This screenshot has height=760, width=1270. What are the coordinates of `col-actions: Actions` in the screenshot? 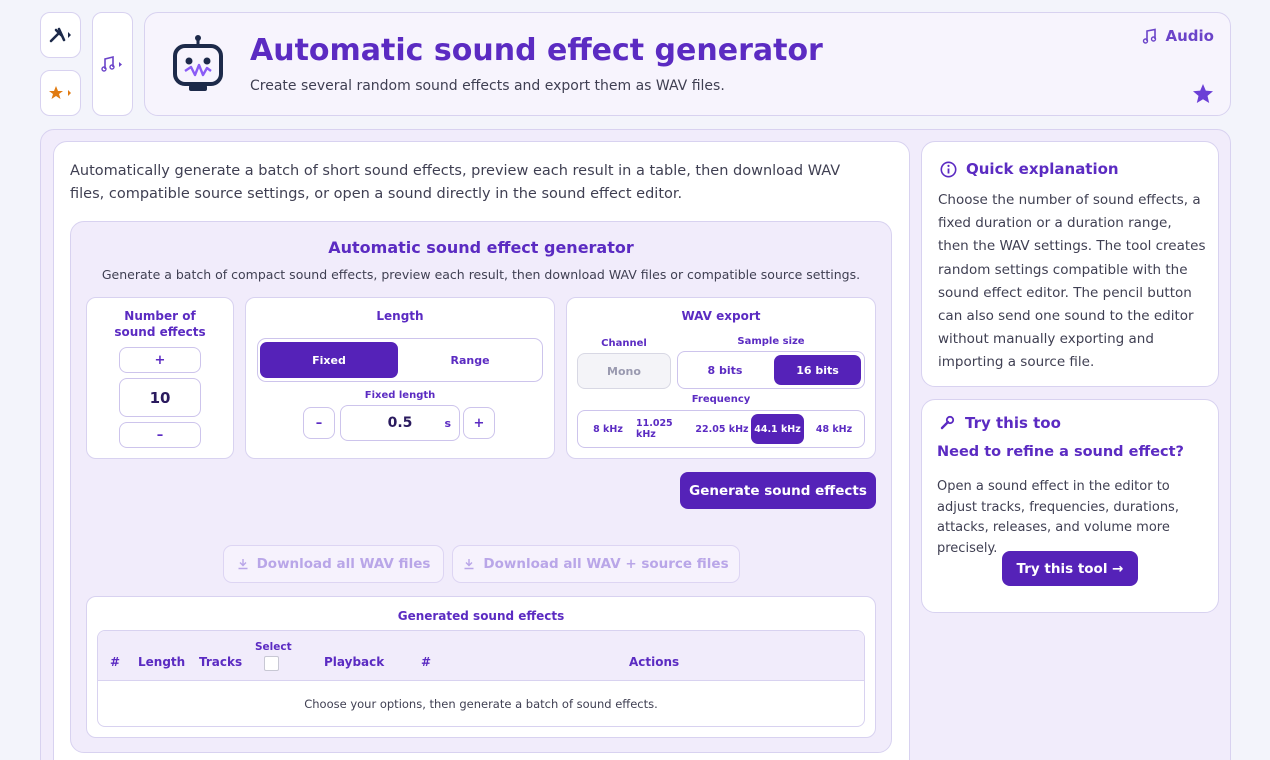 It's located at (654, 662).